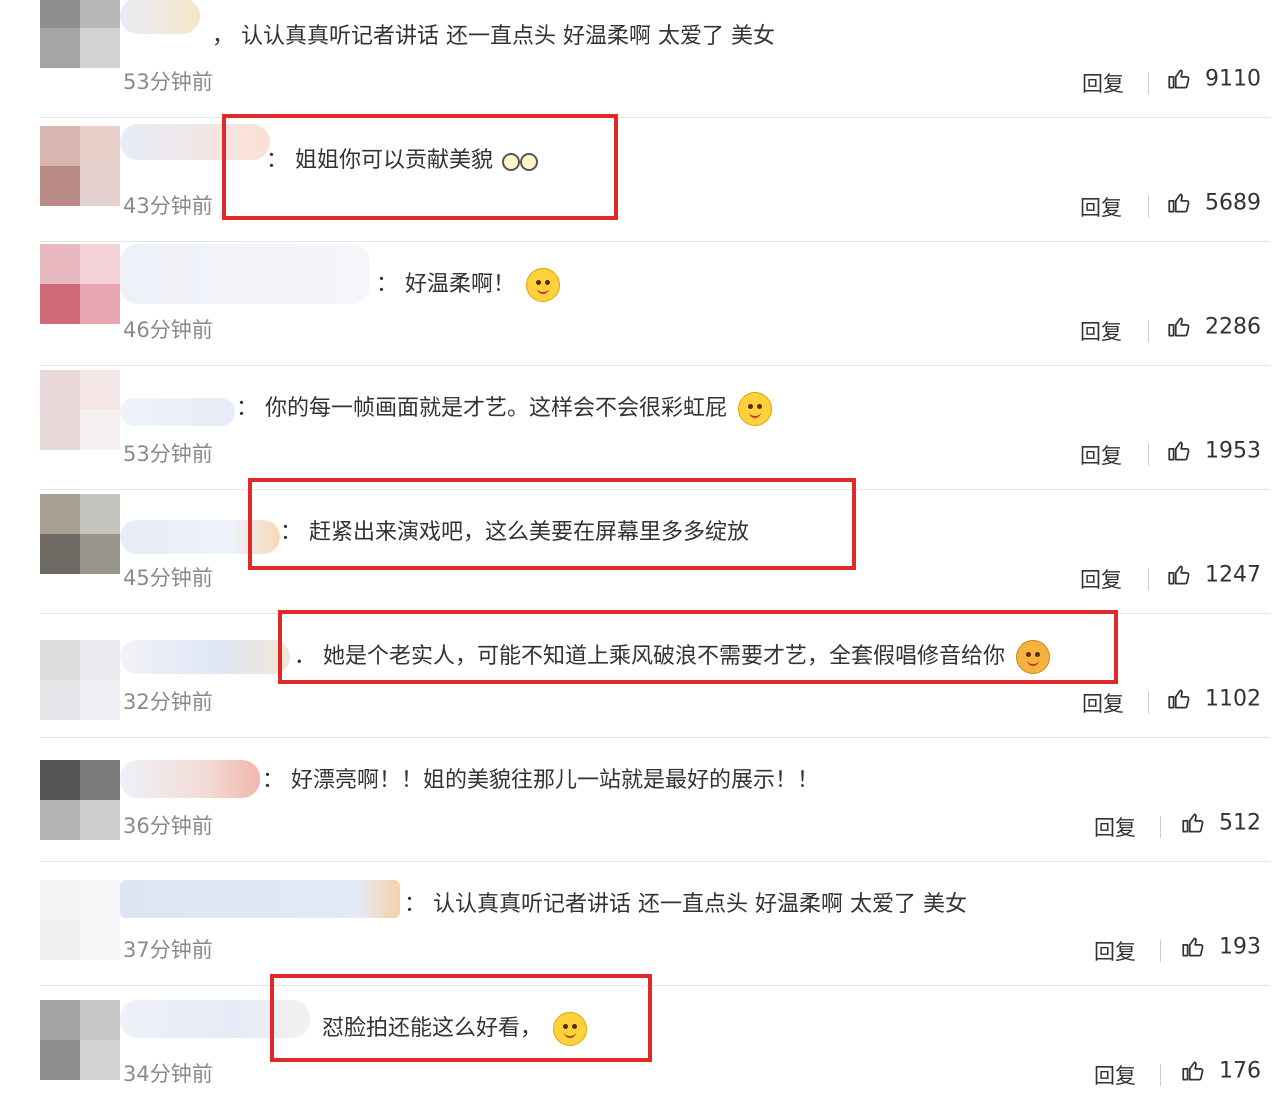 This screenshot has height=1110, width=1278. I want to click on like-count: 1102, so click(1233, 699).